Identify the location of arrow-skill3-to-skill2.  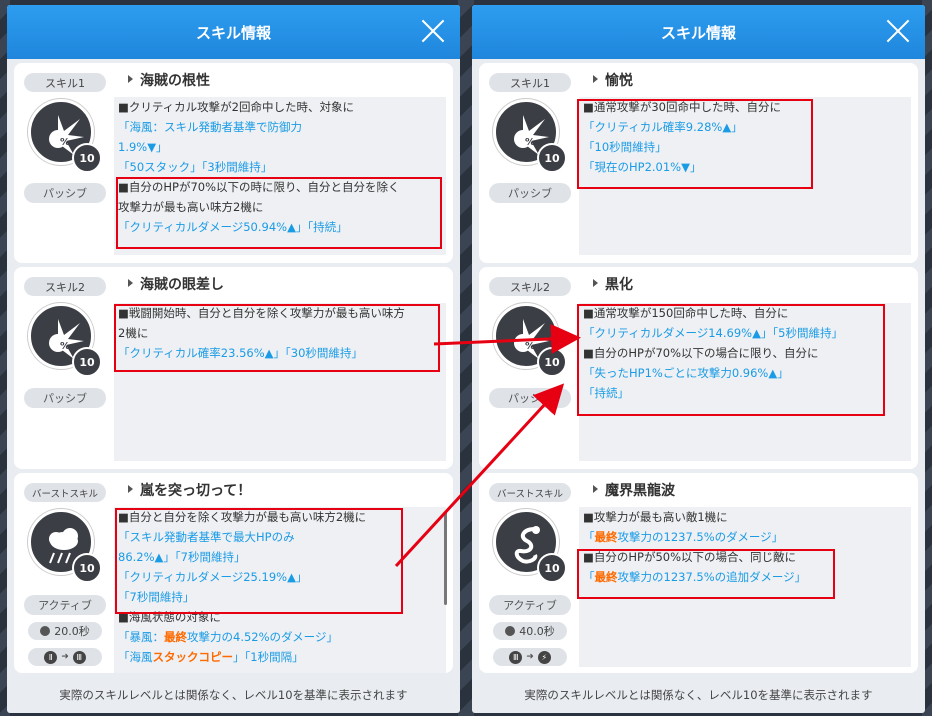
(479, 475).